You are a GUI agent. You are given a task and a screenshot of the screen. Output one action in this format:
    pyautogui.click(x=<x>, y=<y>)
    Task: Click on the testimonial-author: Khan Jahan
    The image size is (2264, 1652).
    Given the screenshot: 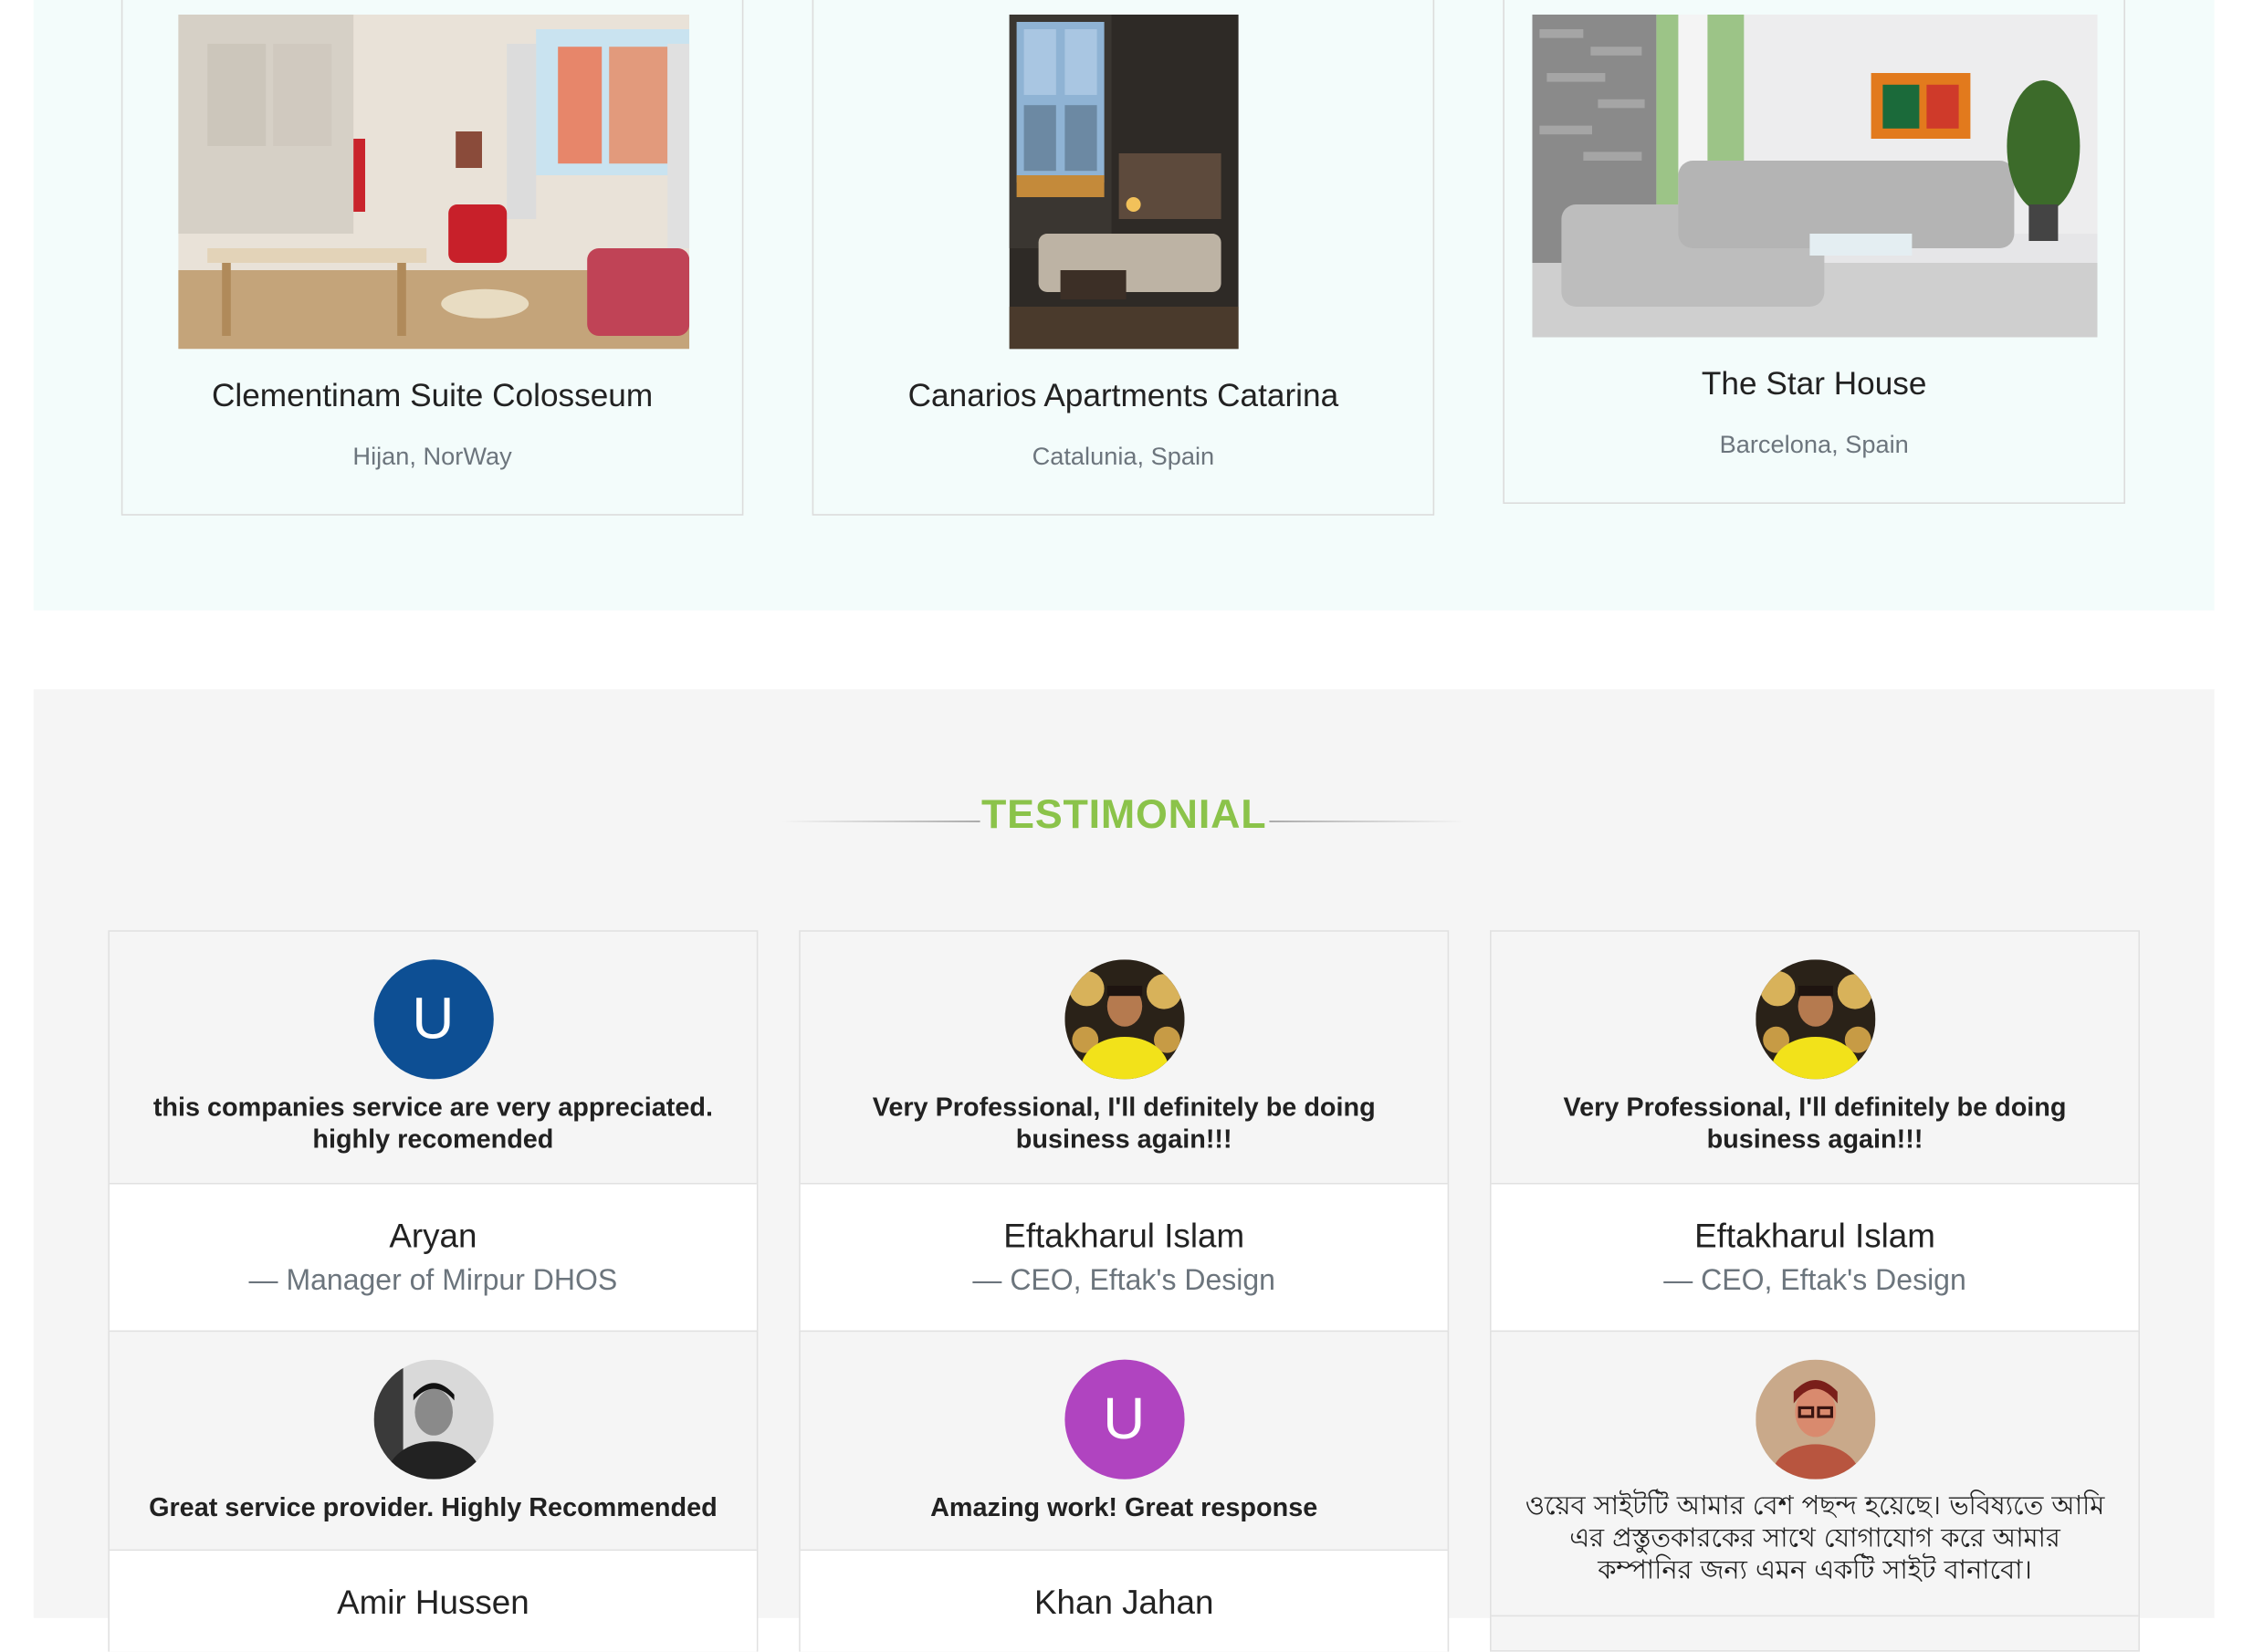 What is the action you would take?
    pyautogui.click(x=1124, y=1601)
    